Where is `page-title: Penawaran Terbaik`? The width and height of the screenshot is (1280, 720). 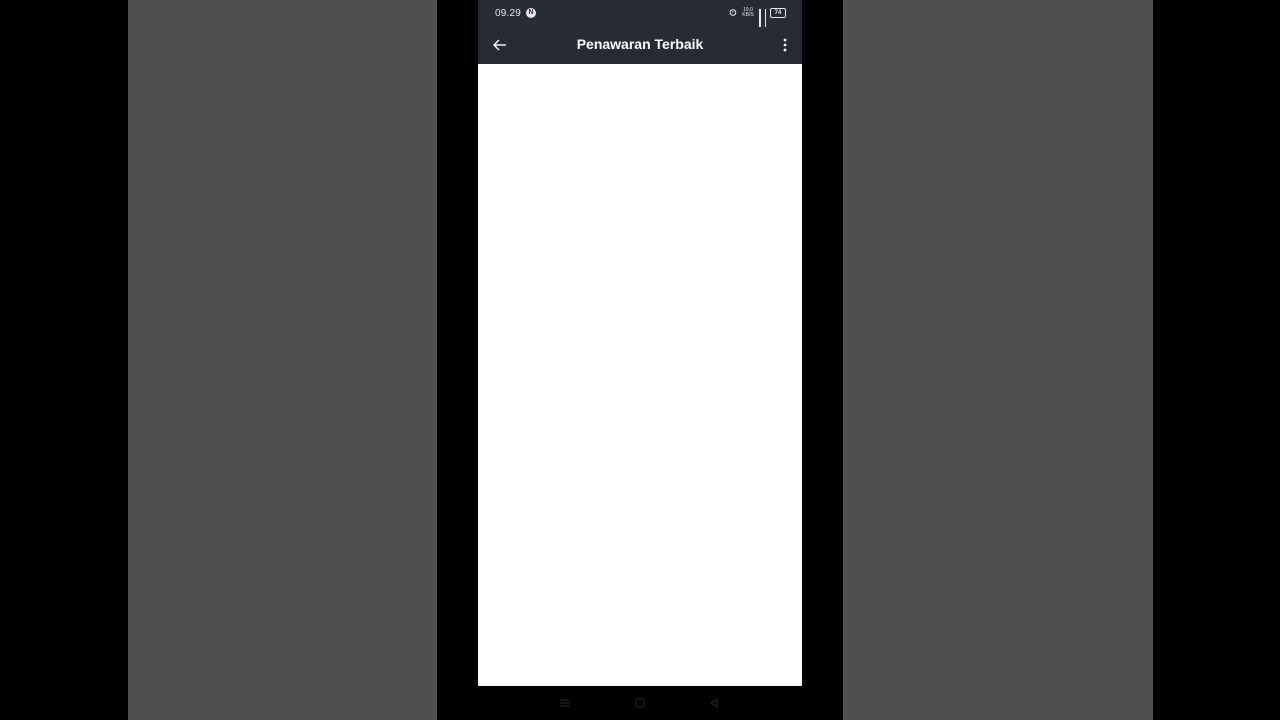
page-title: Penawaran Terbaik is located at coordinates (640, 44).